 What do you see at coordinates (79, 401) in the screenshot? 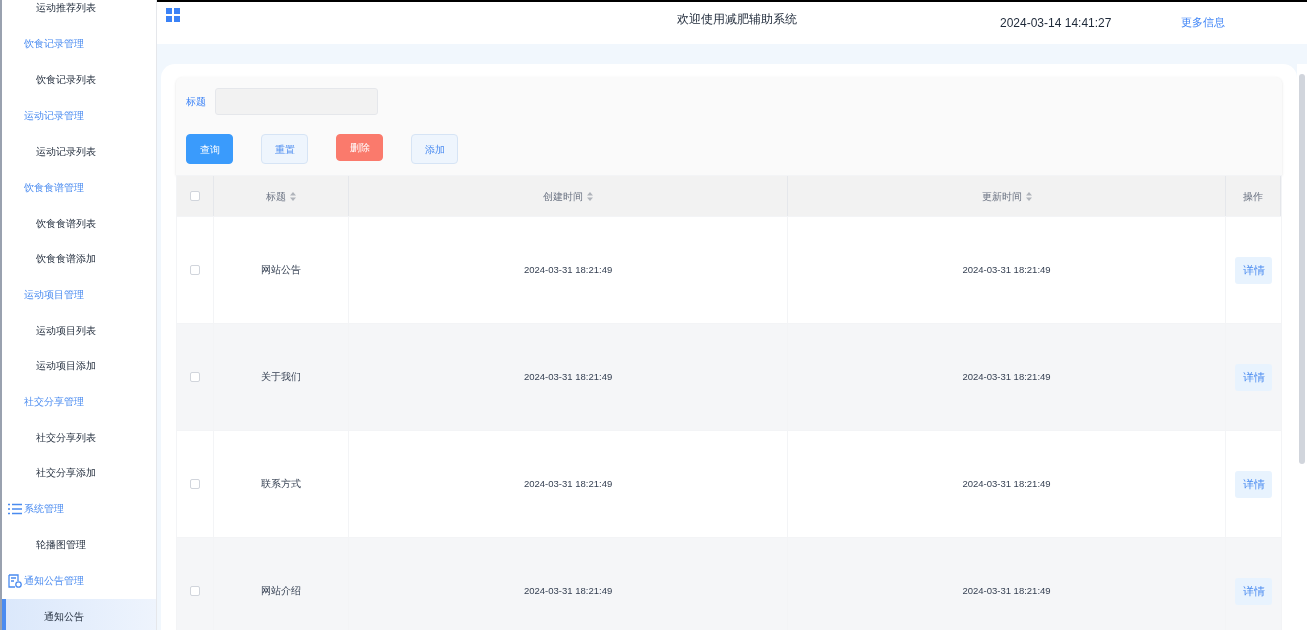
I see `sidebar-group: 社交分享管理` at bounding box center [79, 401].